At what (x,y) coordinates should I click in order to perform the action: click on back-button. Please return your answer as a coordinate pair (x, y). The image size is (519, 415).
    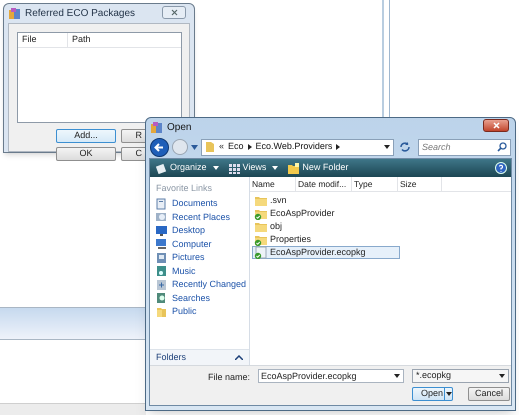
    Looking at the image, I should click on (159, 147).